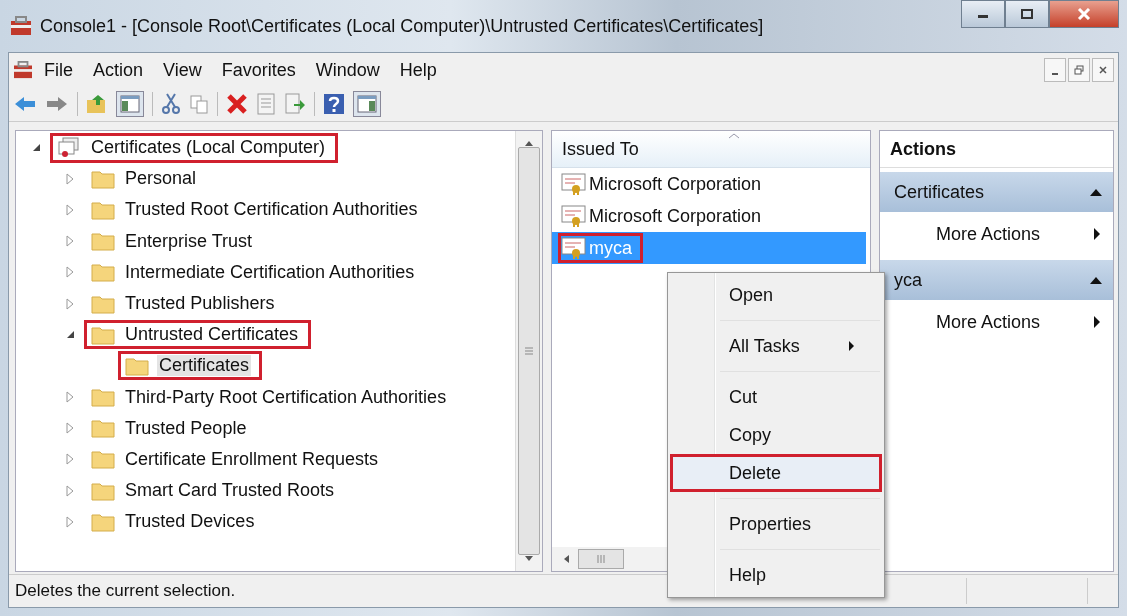  Describe the element at coordinates (252, 459) in the screenshot. I see `tree-item: Certificate Enrollment Requests` at that location.